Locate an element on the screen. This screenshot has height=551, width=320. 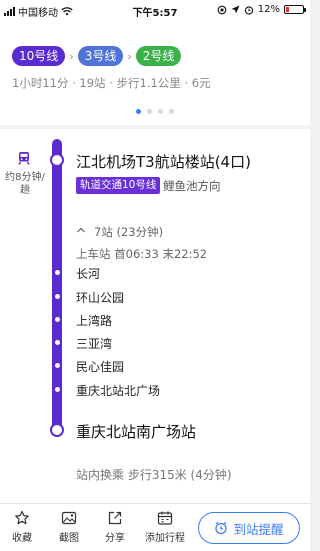
alarm-clock-icon is located at coordinates (221, 528).